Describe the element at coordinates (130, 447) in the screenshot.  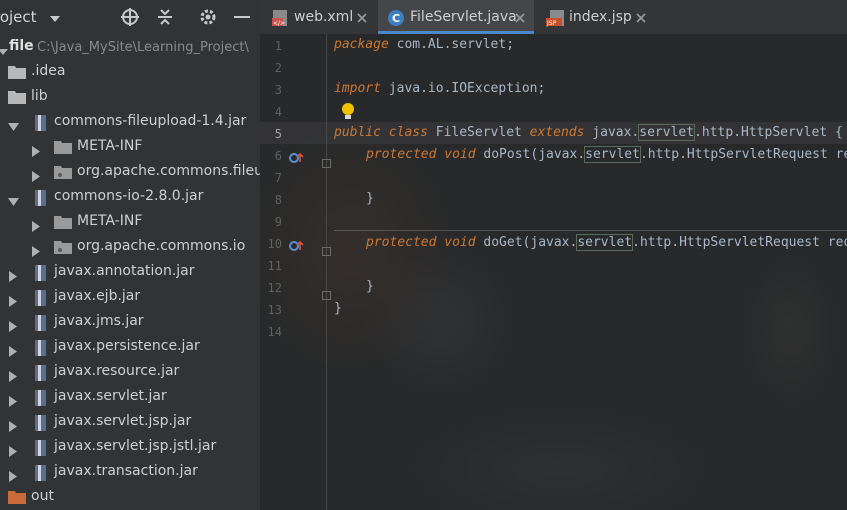
I see `tree-item-jar: javax.servlet.jsp.jstl.jar` at that location.